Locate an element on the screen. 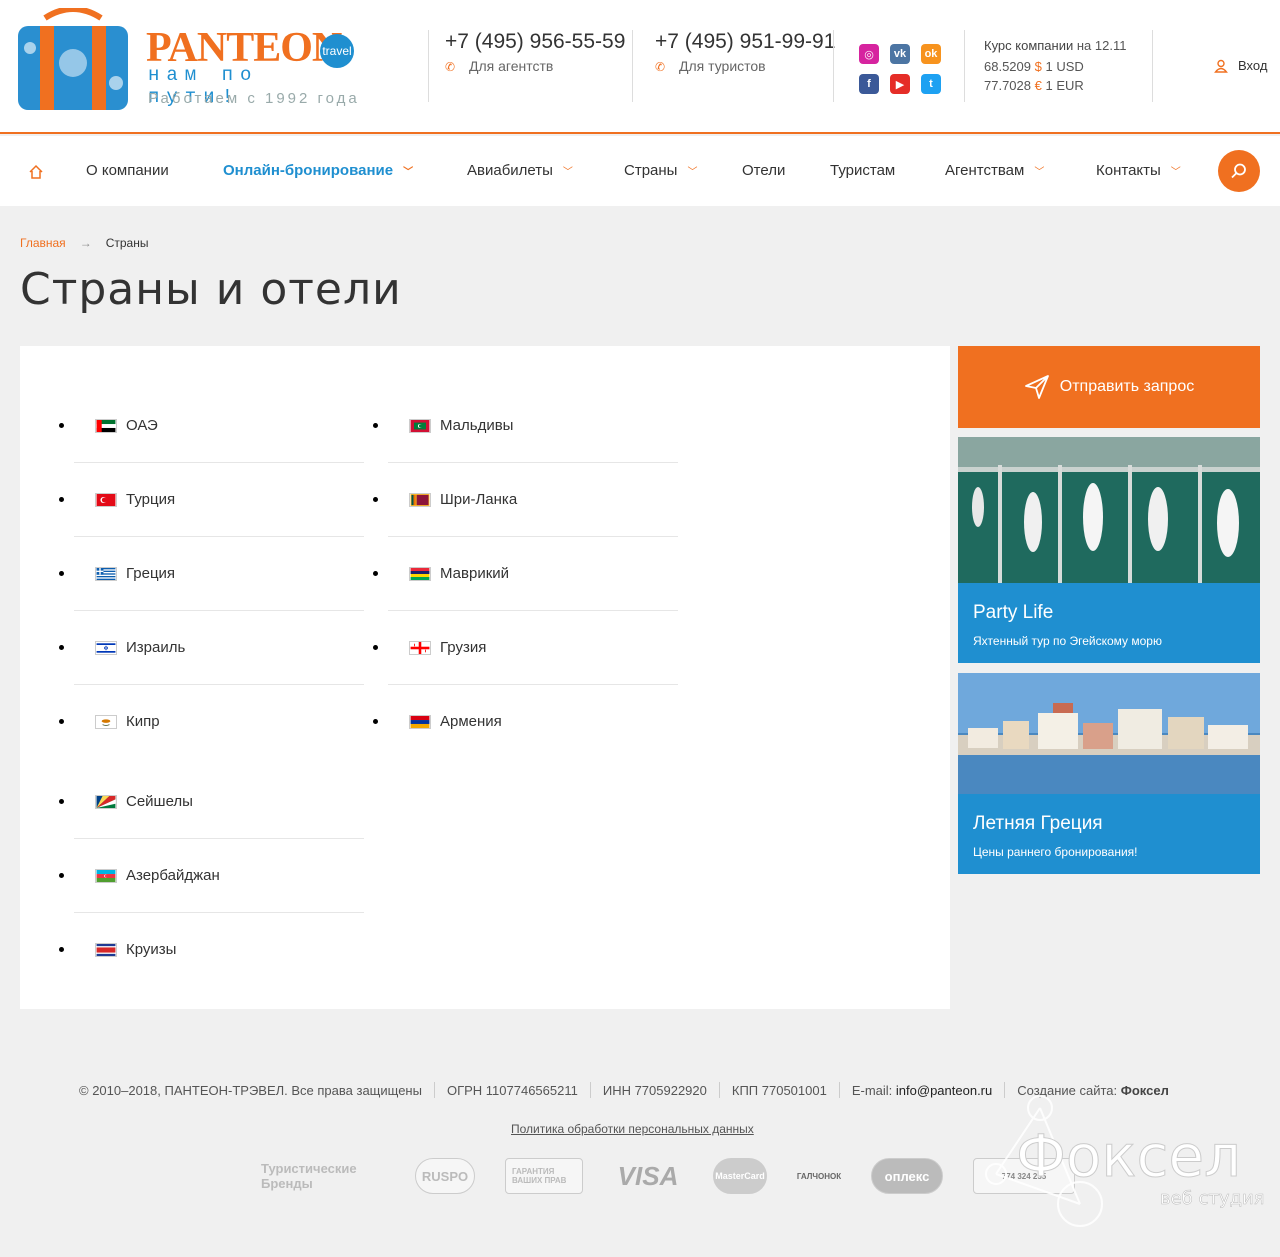 Image resolution: width=1280 pixels, height=1257 pixels. search-button is located at coordinates (1239, 171).